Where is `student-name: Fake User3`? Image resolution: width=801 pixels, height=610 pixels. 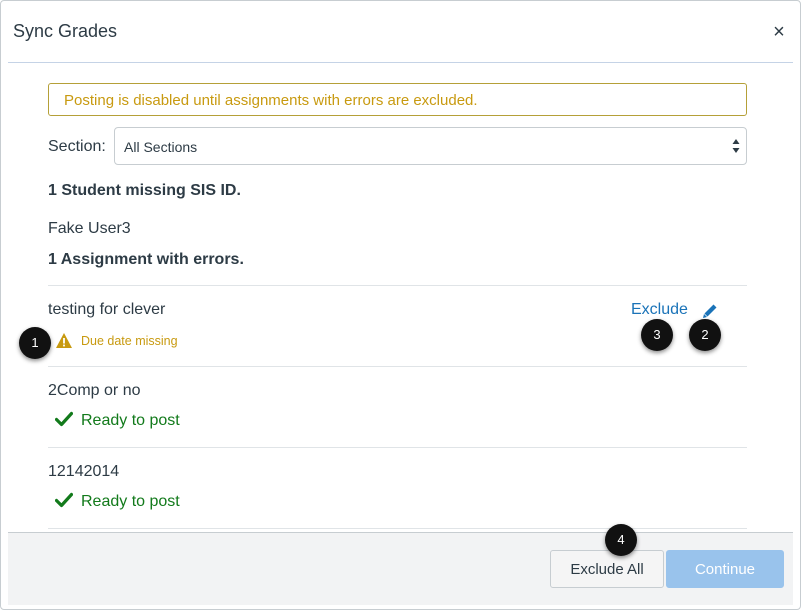
student-name: Fake User3 is located at coordinates (89, 228).